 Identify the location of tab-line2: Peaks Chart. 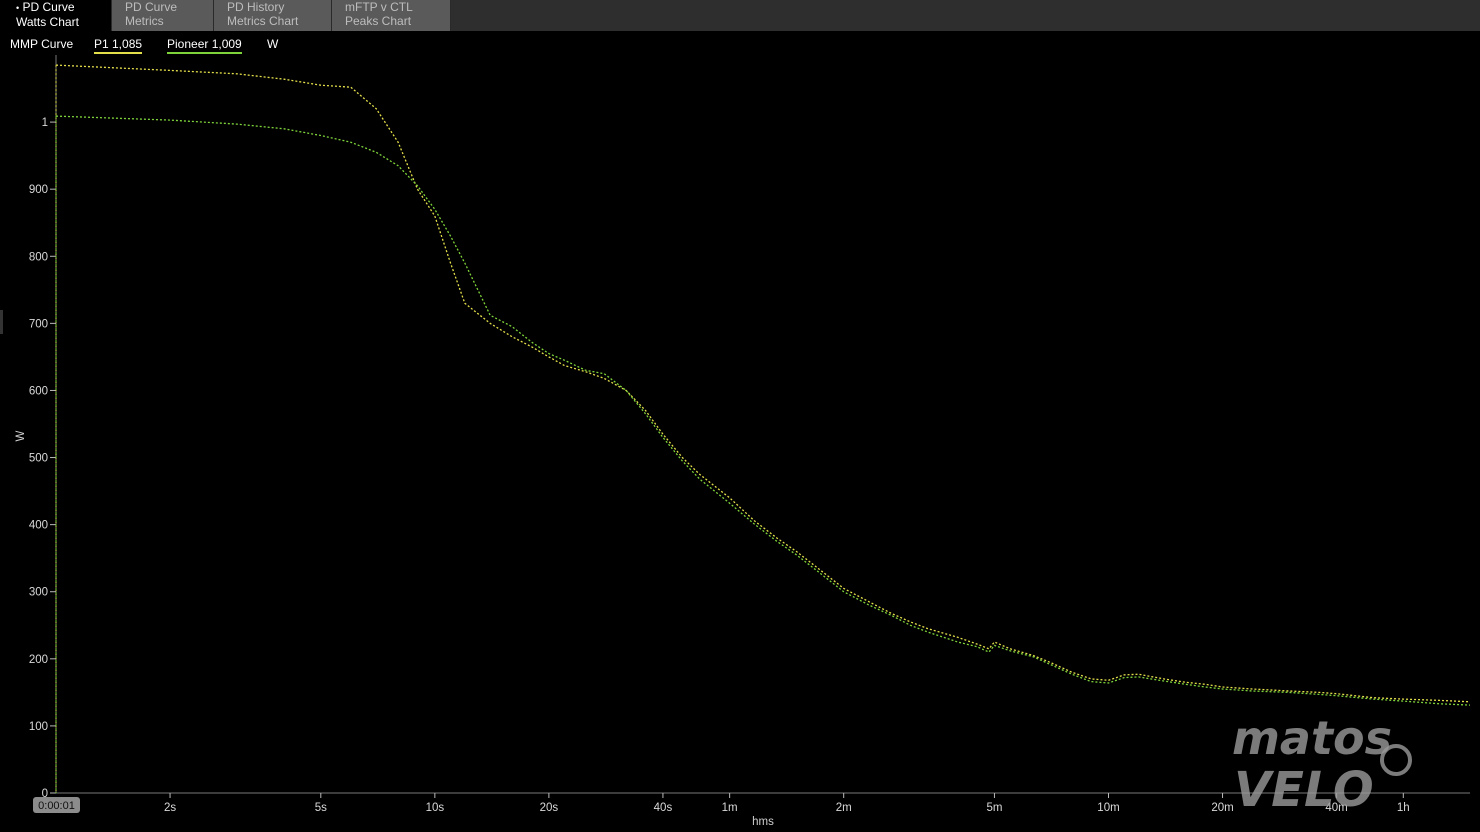
(378, 21).